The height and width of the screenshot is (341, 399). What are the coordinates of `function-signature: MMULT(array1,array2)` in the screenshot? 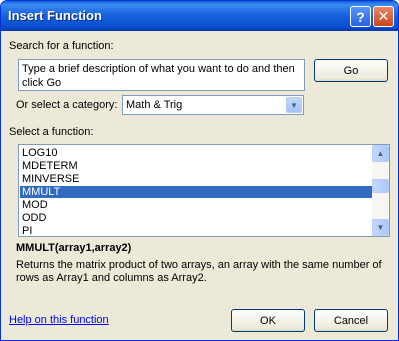 It's located at (74, 248).